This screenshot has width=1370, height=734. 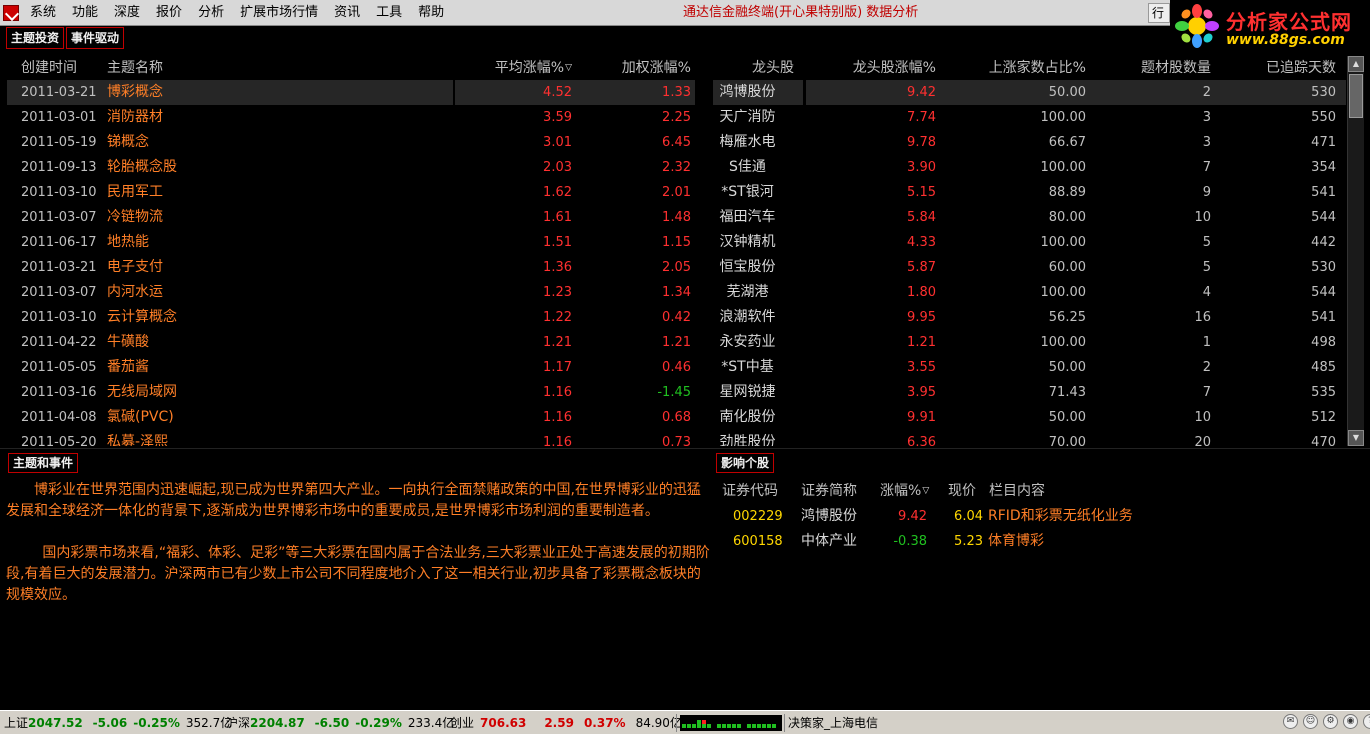 I want to click on cell-theme-name: 内河水运, so click(x=135, y=292).